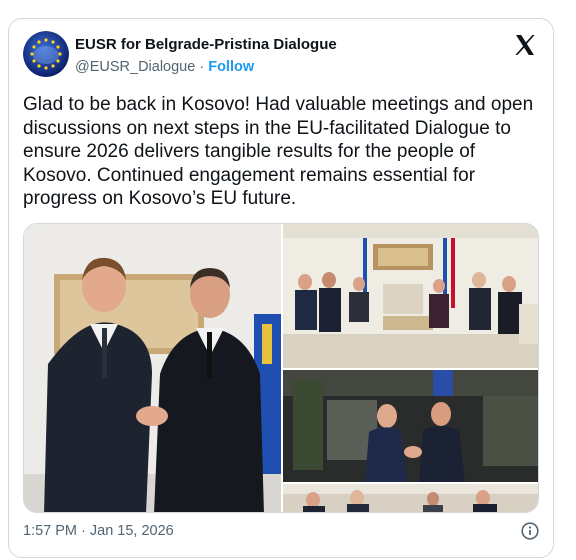 Image resolution: width=576 pixels, height=560 pixels. What do you see at coordinates (530, 531) in the screenshot?
I see `info-icon` at bounding box center [530, 531].